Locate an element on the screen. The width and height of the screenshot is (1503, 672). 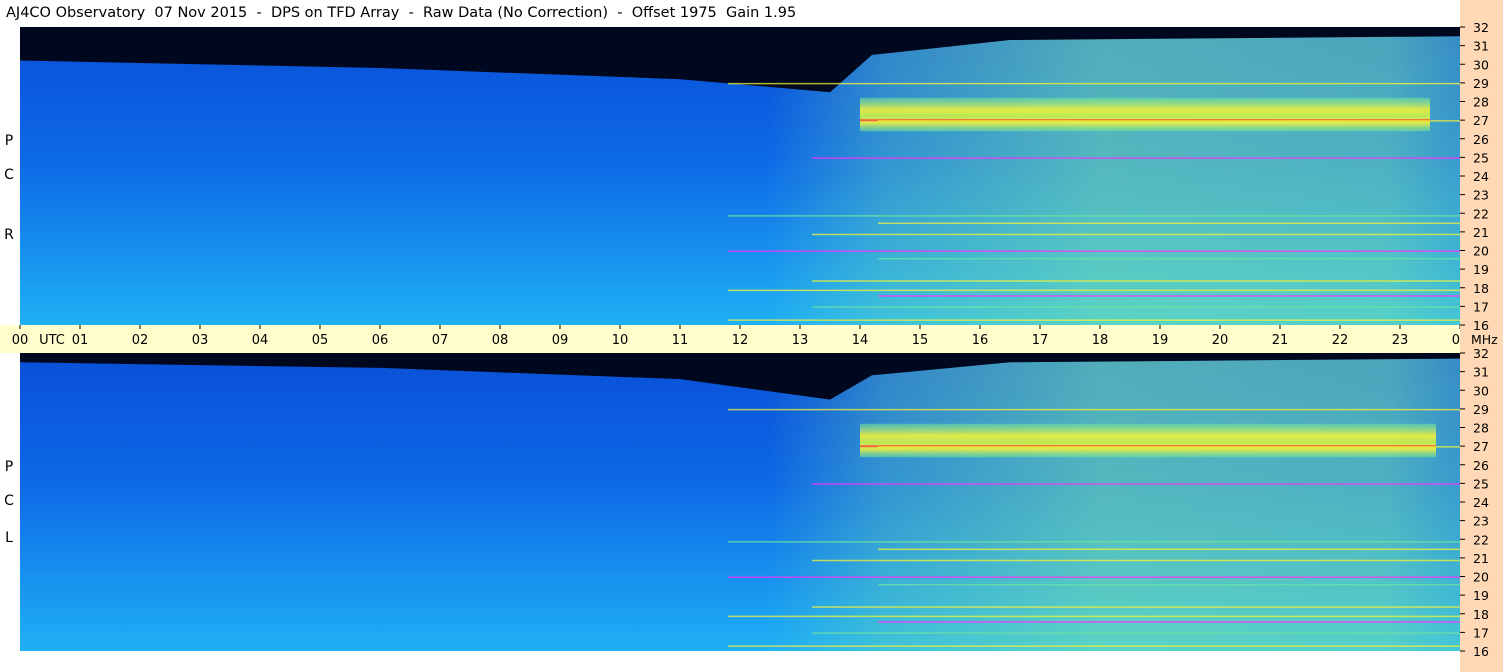
lcp-label-letter-3: P is located at coordinates (9, 467).